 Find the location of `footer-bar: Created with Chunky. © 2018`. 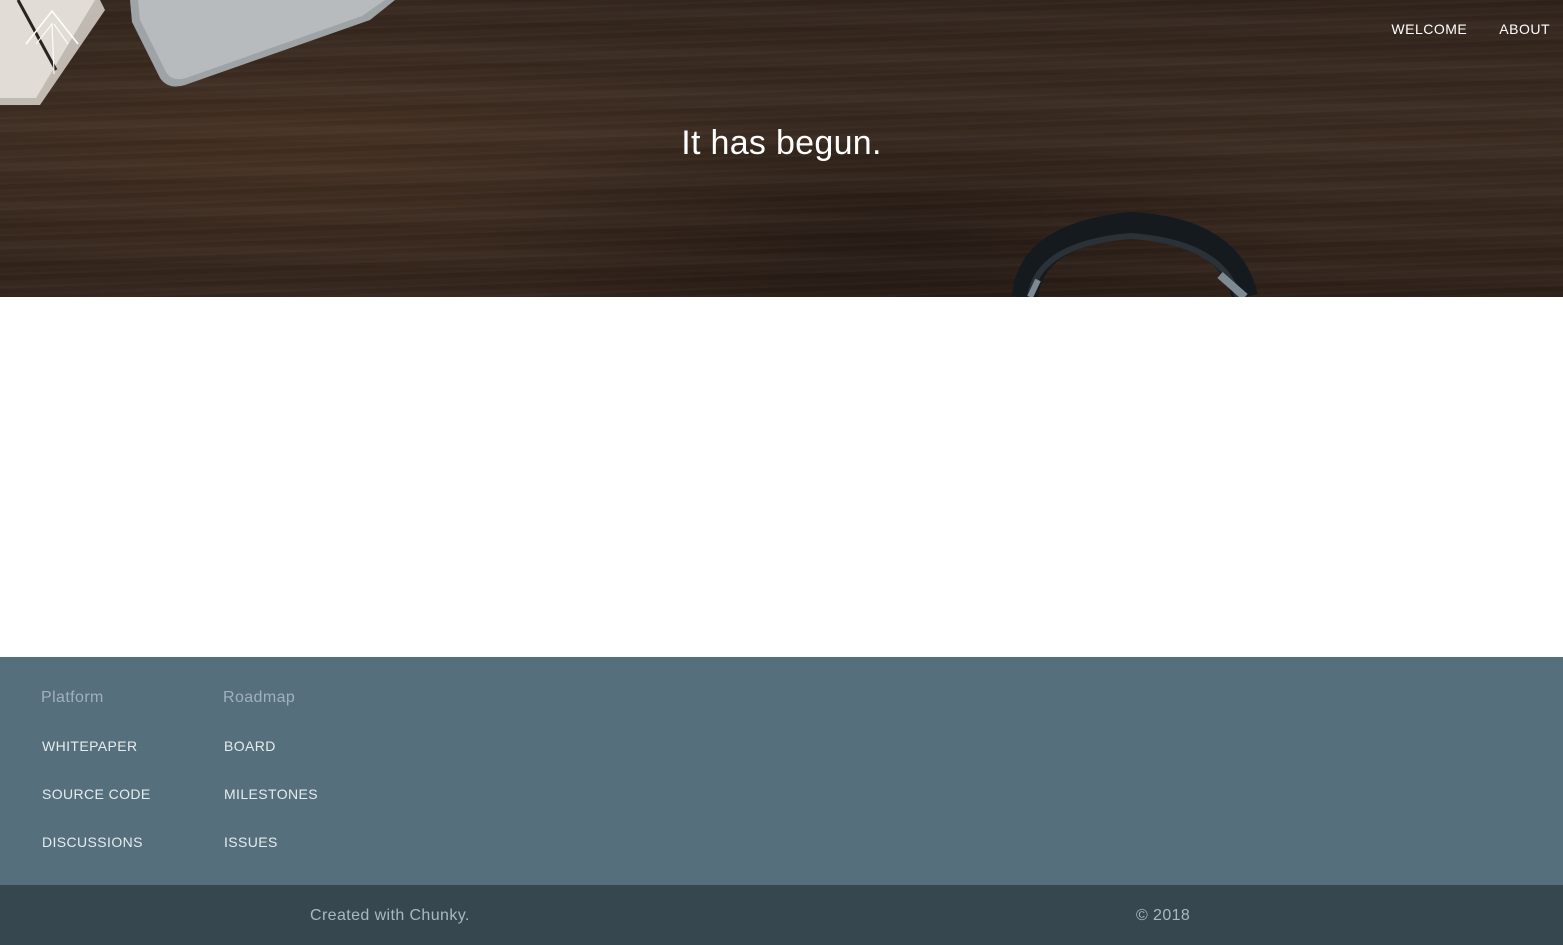

footer-bar: Created with Chunky. © 2018 is located at coordinates (781, 915).